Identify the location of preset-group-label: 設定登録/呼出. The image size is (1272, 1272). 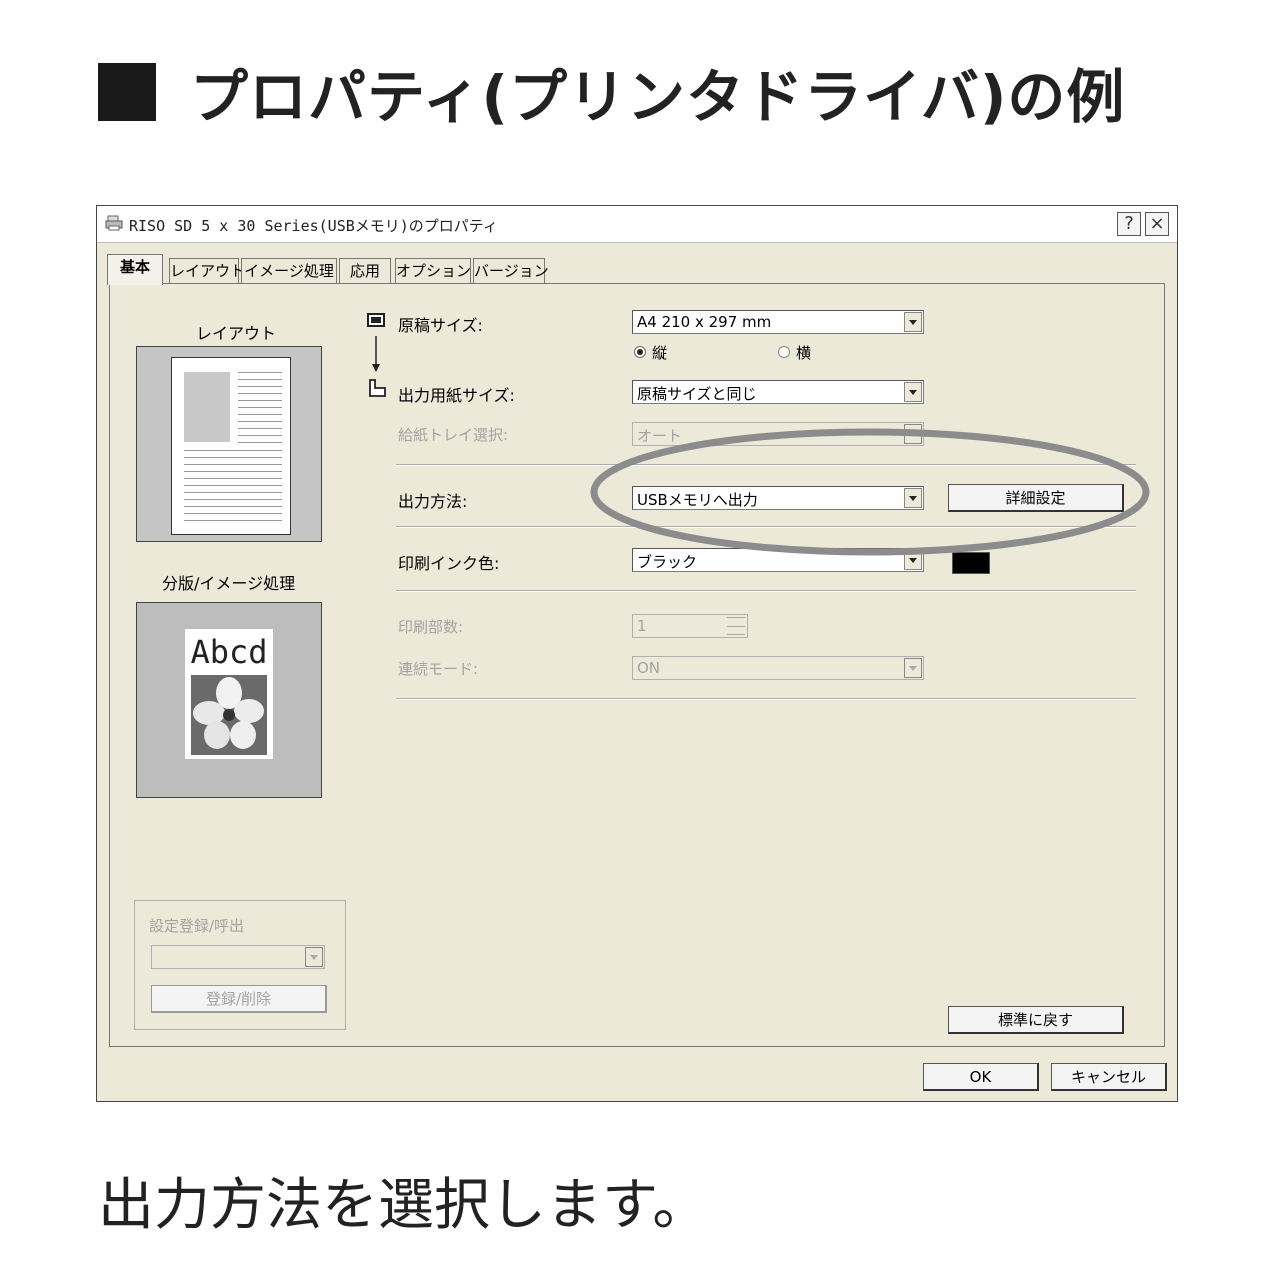
(197, 926).